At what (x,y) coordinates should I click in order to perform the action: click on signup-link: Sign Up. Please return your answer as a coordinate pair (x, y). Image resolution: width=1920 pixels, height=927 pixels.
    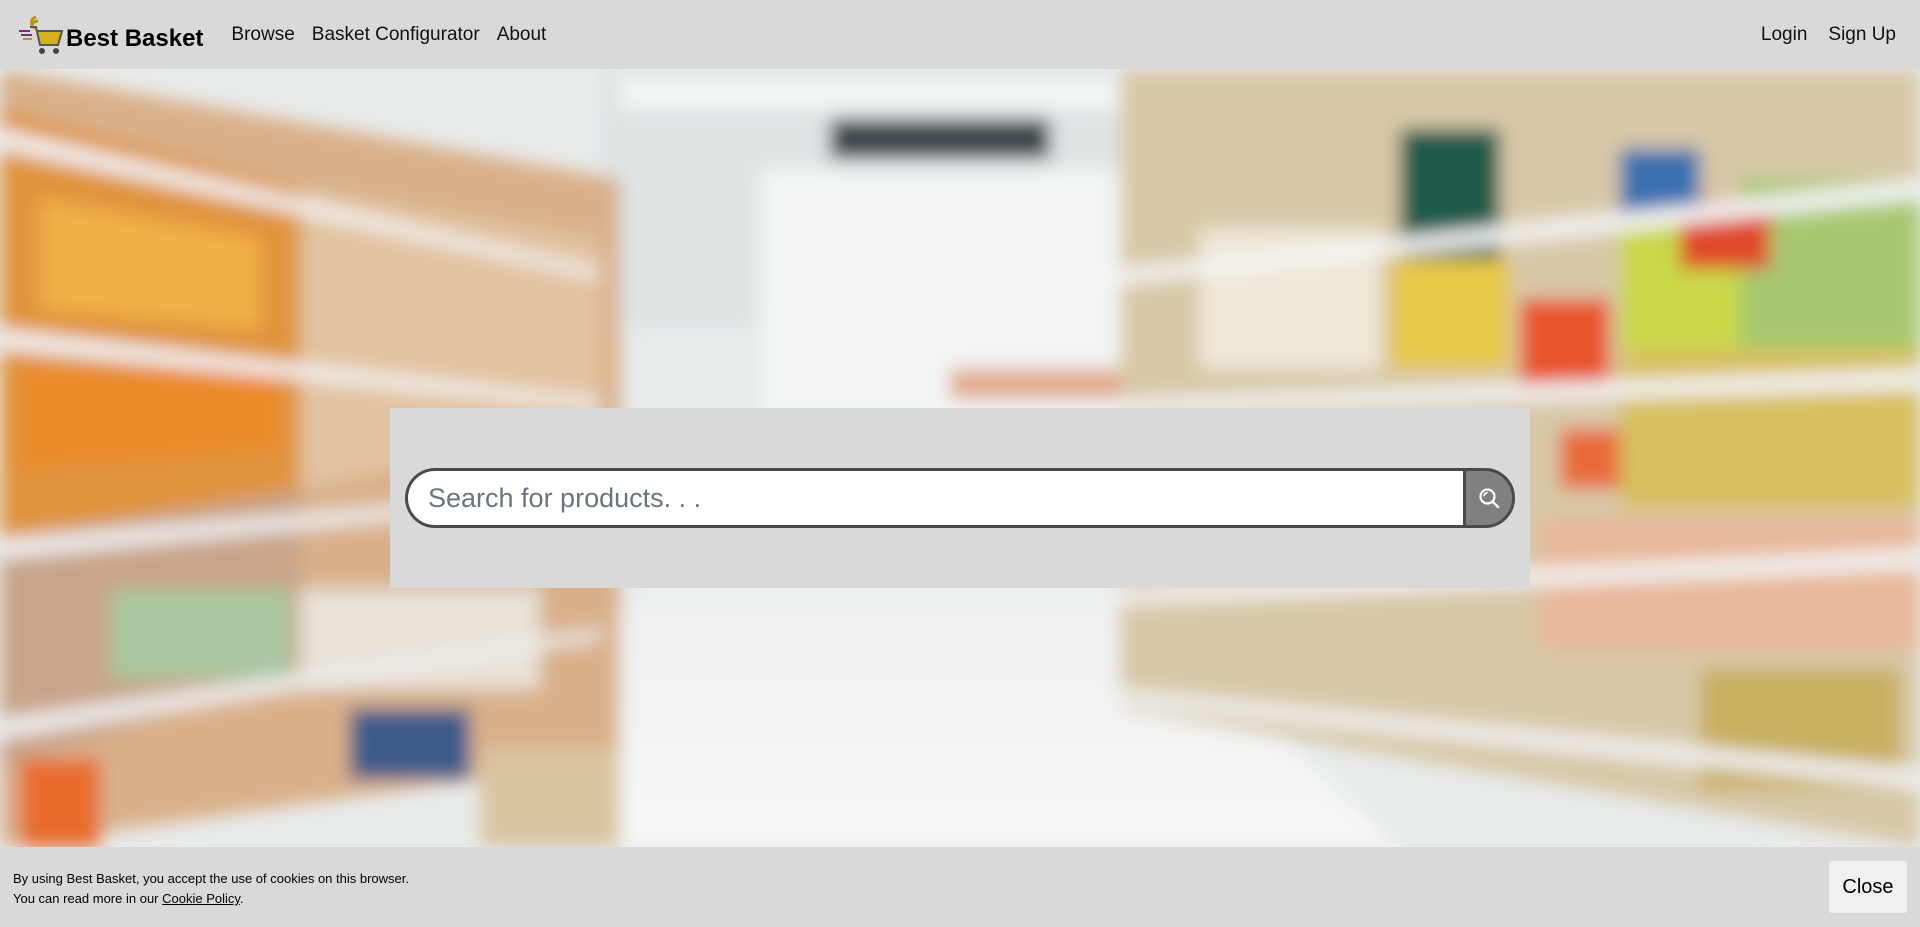
    Looking at the image, I should click on (1862, 35).